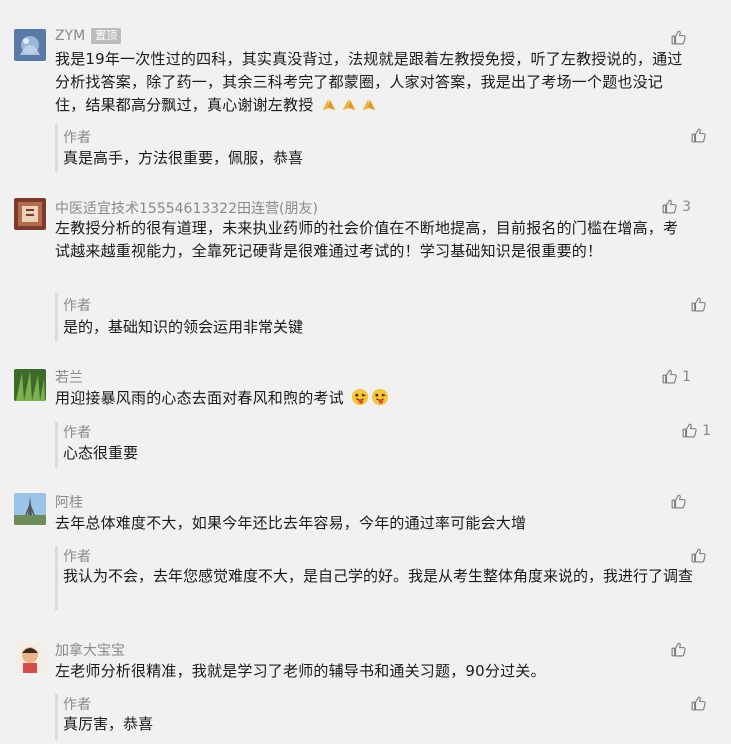 This screenshot has width=731, height=744. What do you see at coordinates (376, 717) in the screenshot?
I see `author-reply: 作者 真厉害，恭喜` at bounding box center [376, 717].